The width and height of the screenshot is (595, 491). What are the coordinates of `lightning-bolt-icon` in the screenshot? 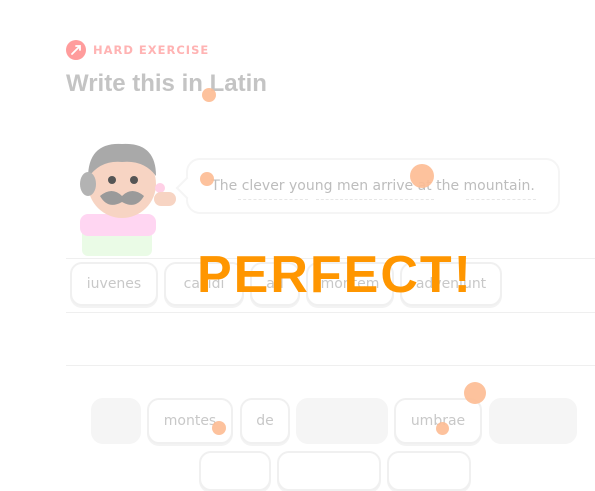 It's located at (76, 50).